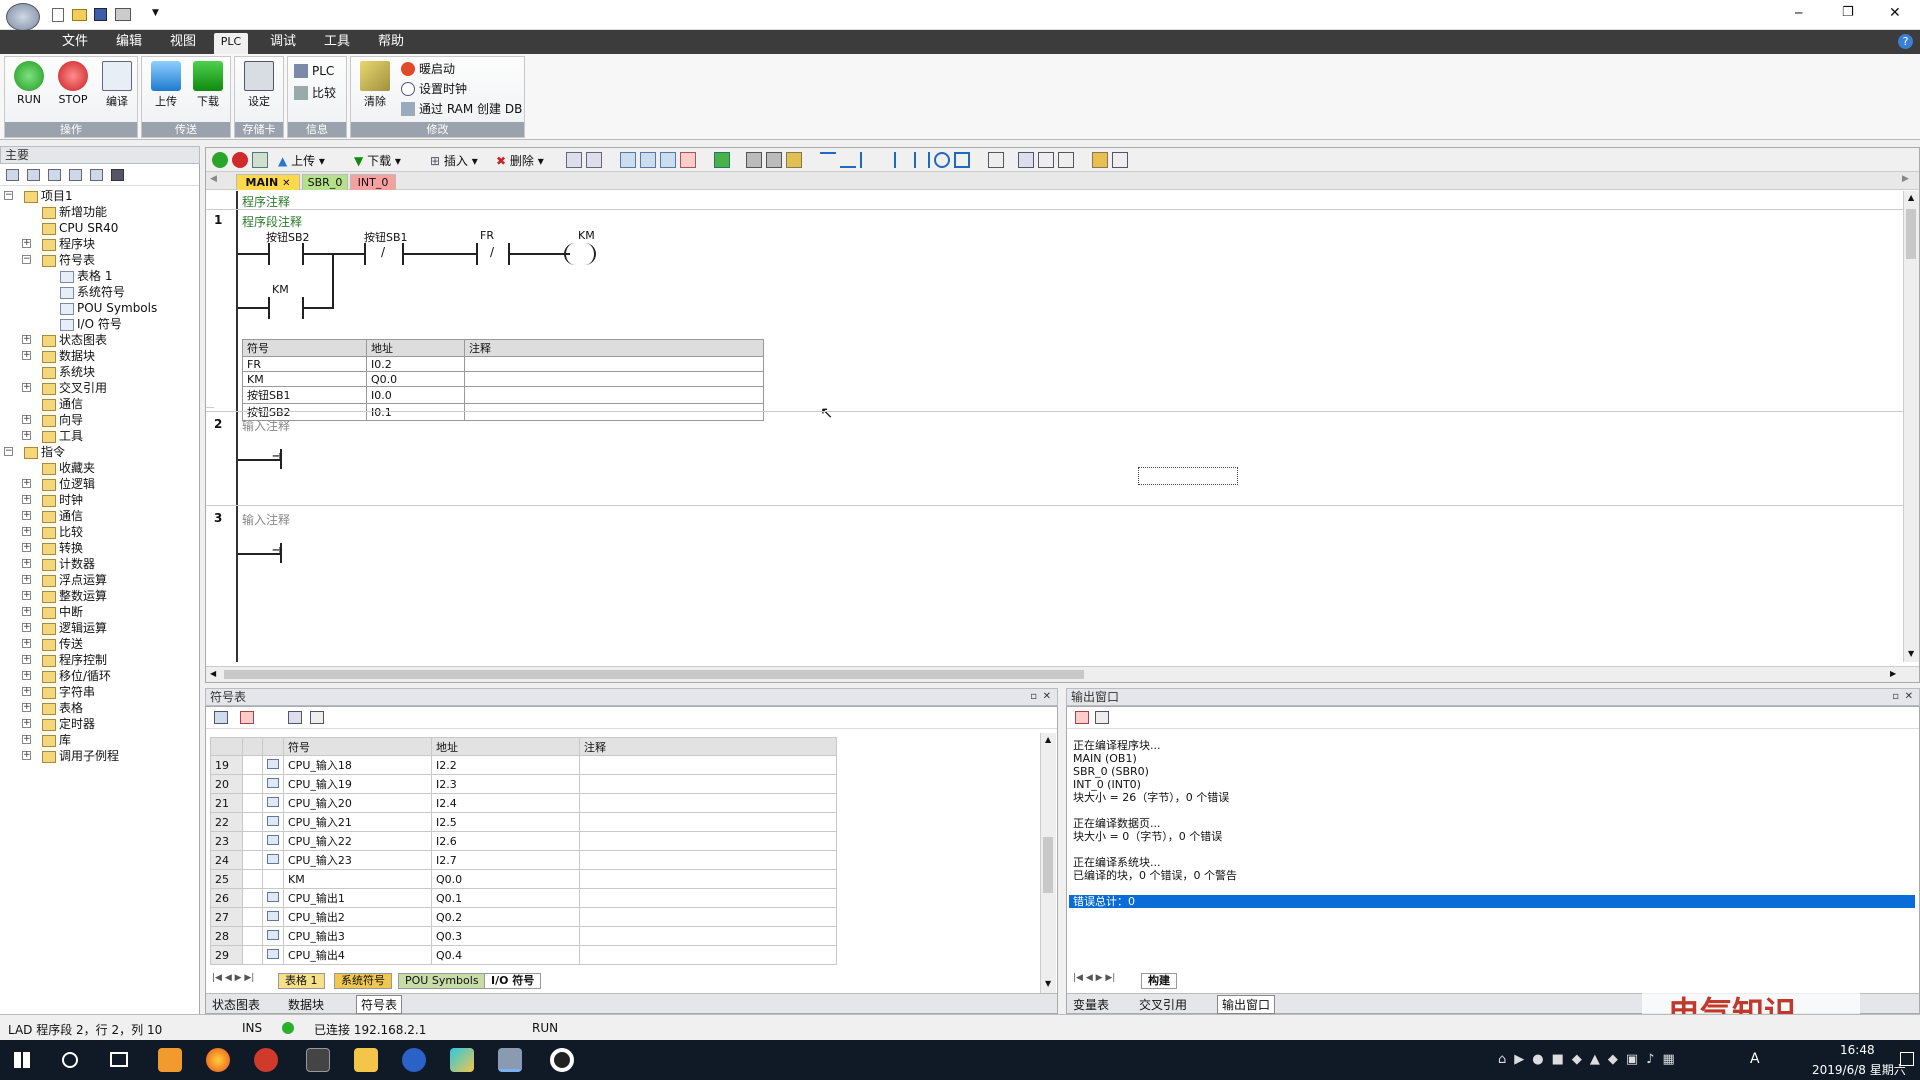 The width and height of the screenshot is (1920, 1080). What do you see at coordinates (183, 42) in the screenshot?
I see `menu-view: 视图` at bounding box center [183, 42].